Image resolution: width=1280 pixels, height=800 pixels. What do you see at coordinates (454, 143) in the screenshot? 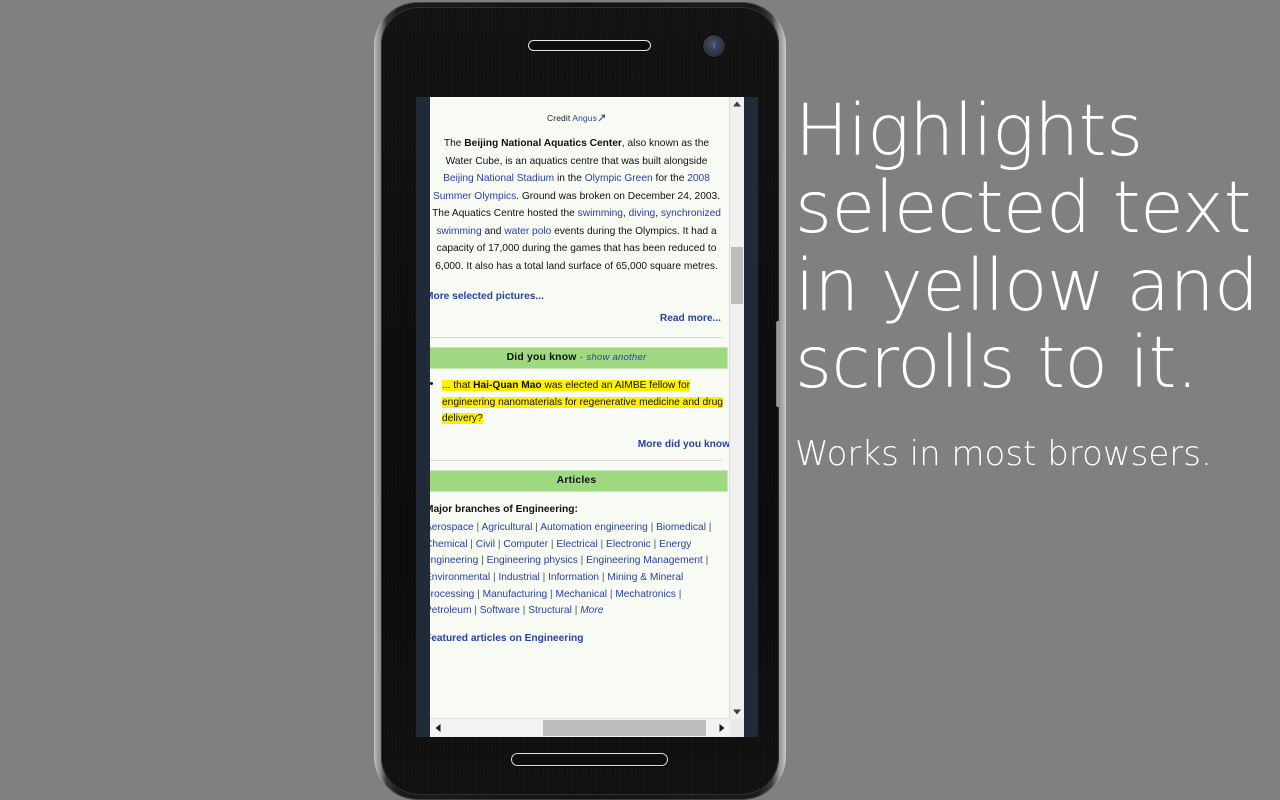
I see `lead-segment-0: The` at bounding box center [454, 143].